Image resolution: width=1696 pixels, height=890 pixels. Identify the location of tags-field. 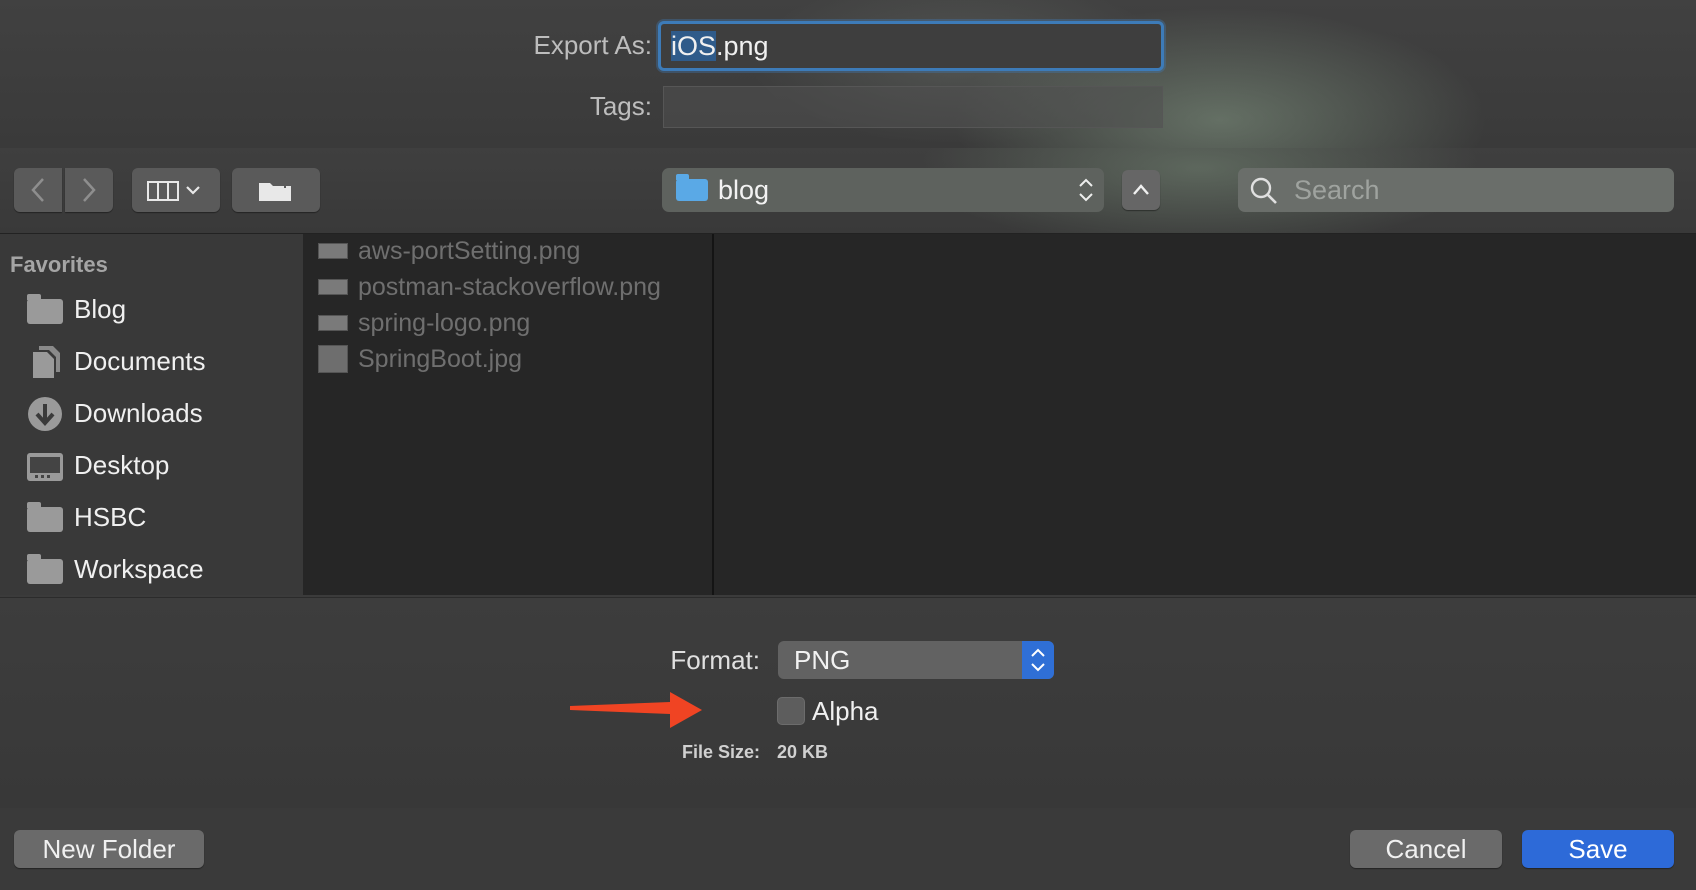
(913, 107).